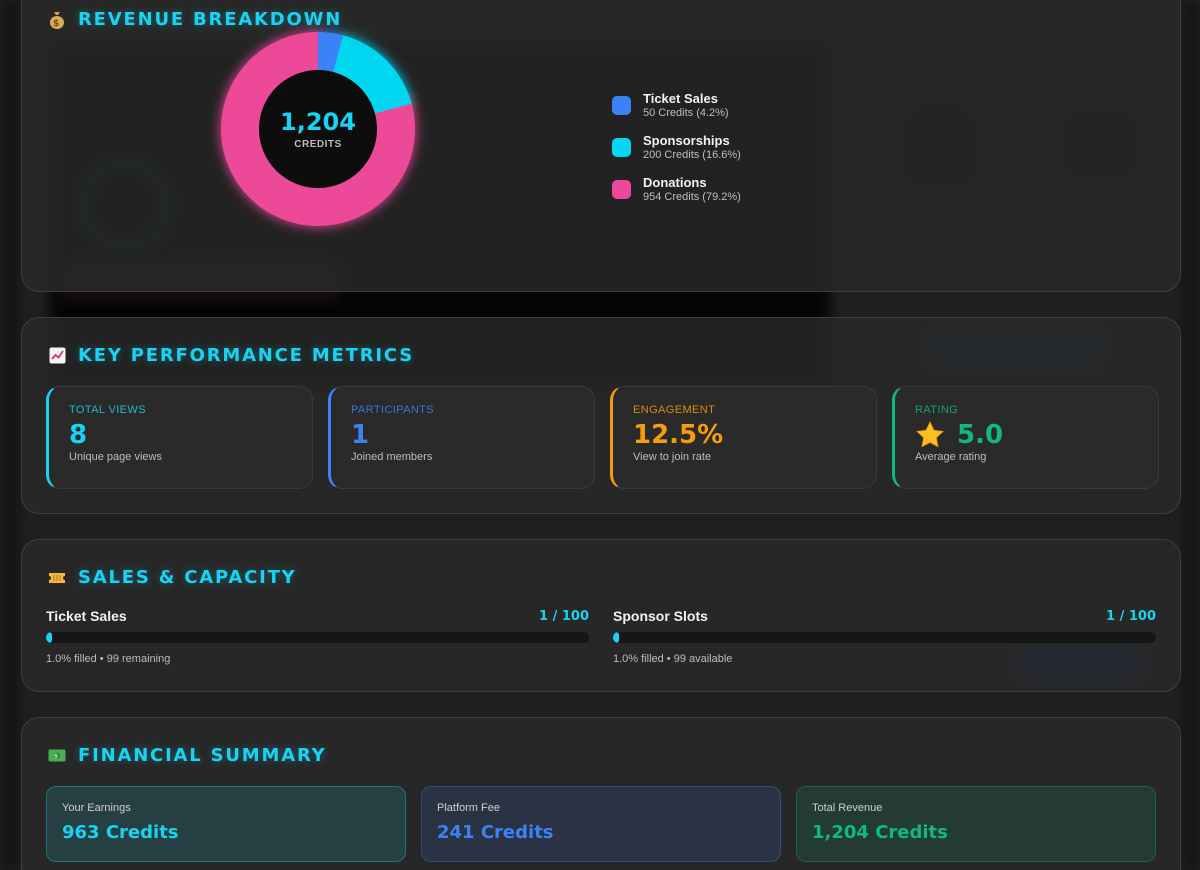 The image size is (1200, 870). I want to click on money-bag-icon: $, so click(57, 20).